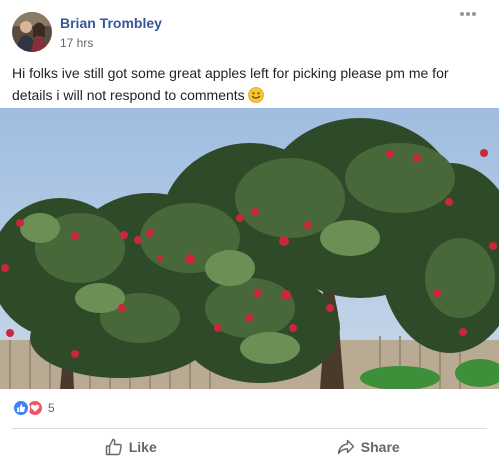 The image size is (499, 463). Describe the element at coordinates (345, 447) in the screenshot. I see `share-arrow-icon` at that location.